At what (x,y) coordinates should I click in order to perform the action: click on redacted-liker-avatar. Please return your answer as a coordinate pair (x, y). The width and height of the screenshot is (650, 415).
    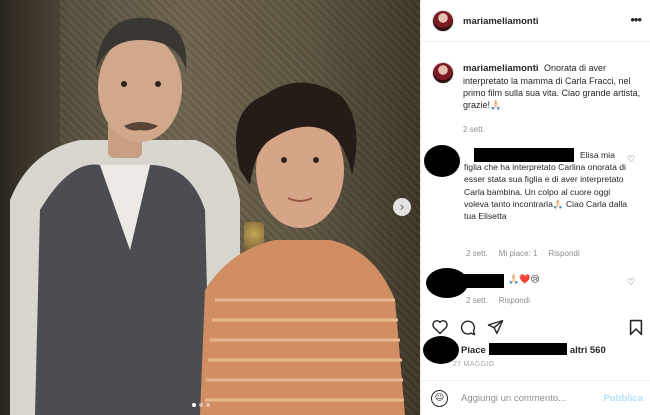
    Looking at the image, I should click on (441, 350).